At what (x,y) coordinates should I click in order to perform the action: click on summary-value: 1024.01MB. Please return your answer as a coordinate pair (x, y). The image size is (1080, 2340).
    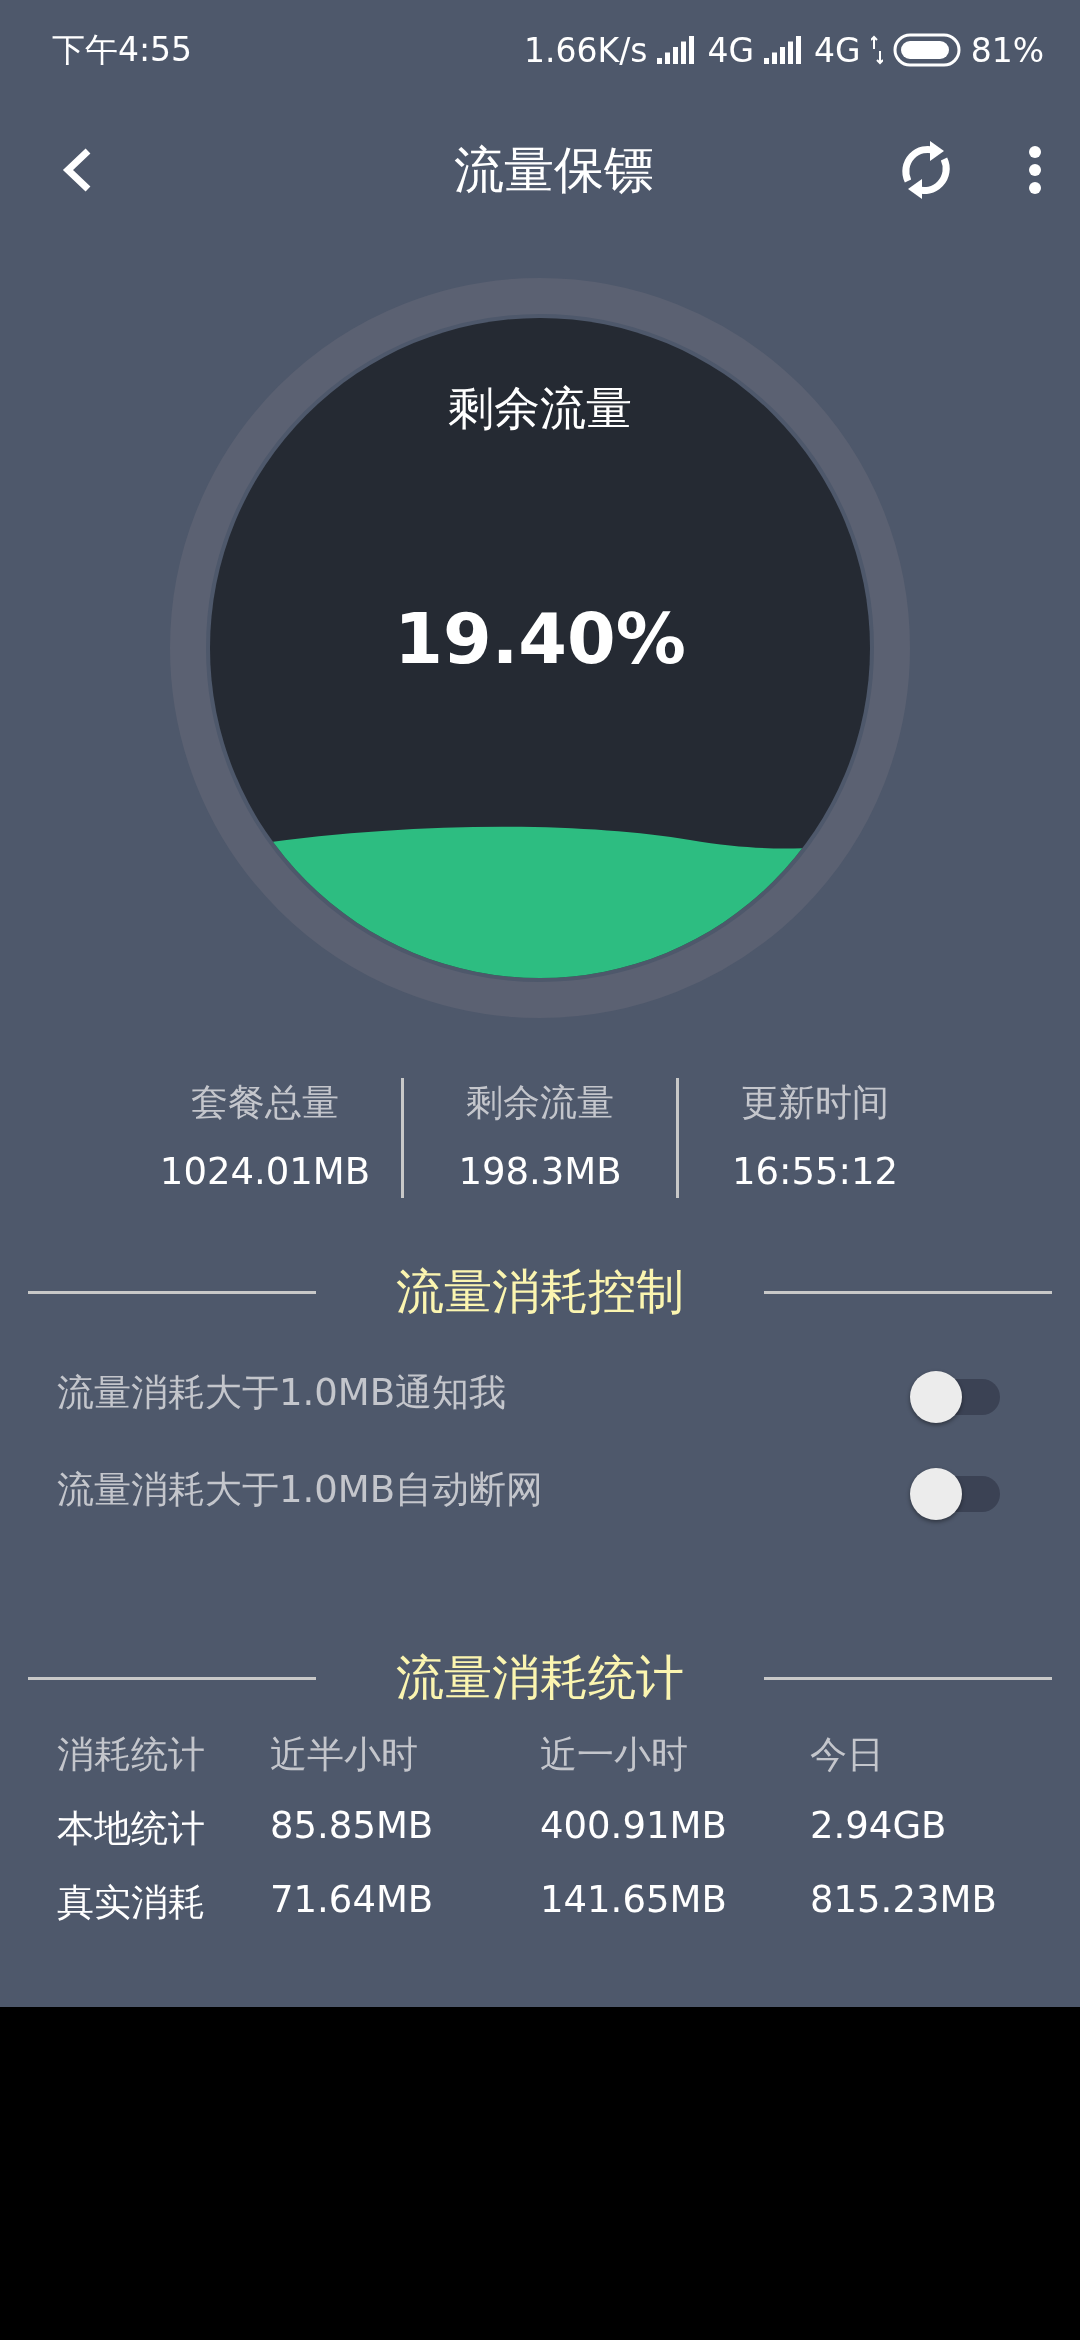
    Looking at the image, I should click on (265, 1171).